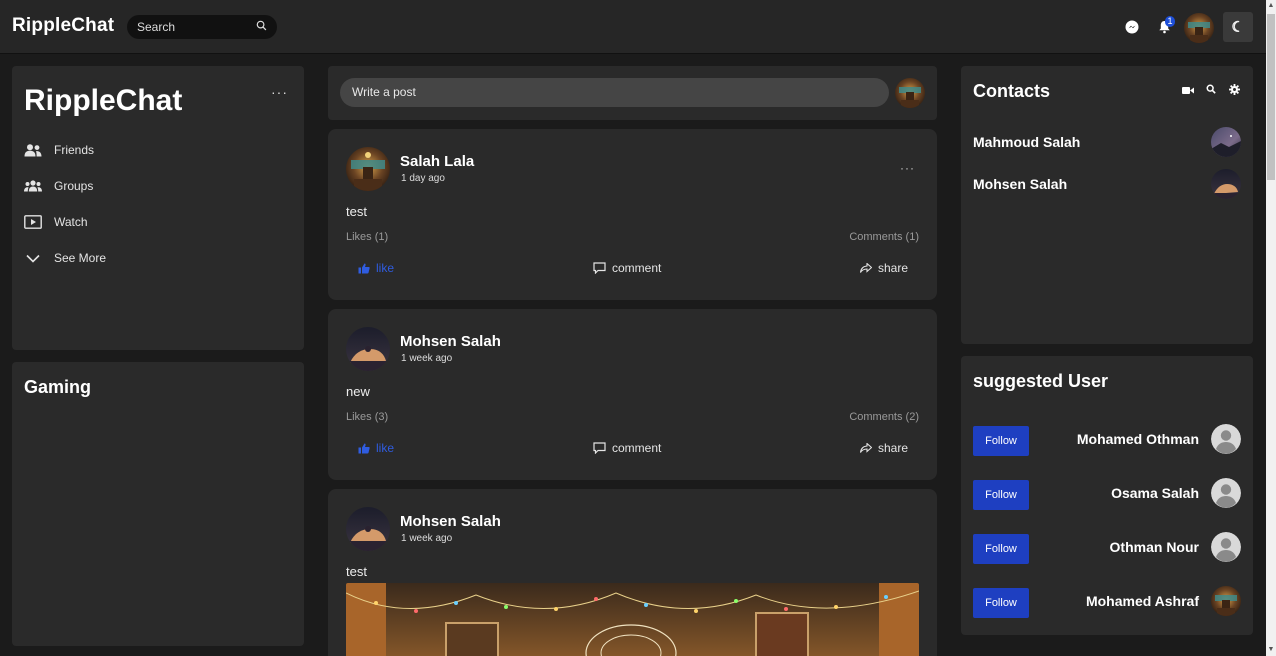  I want to click on brand-logo: RippleChat, so click(63, 26).